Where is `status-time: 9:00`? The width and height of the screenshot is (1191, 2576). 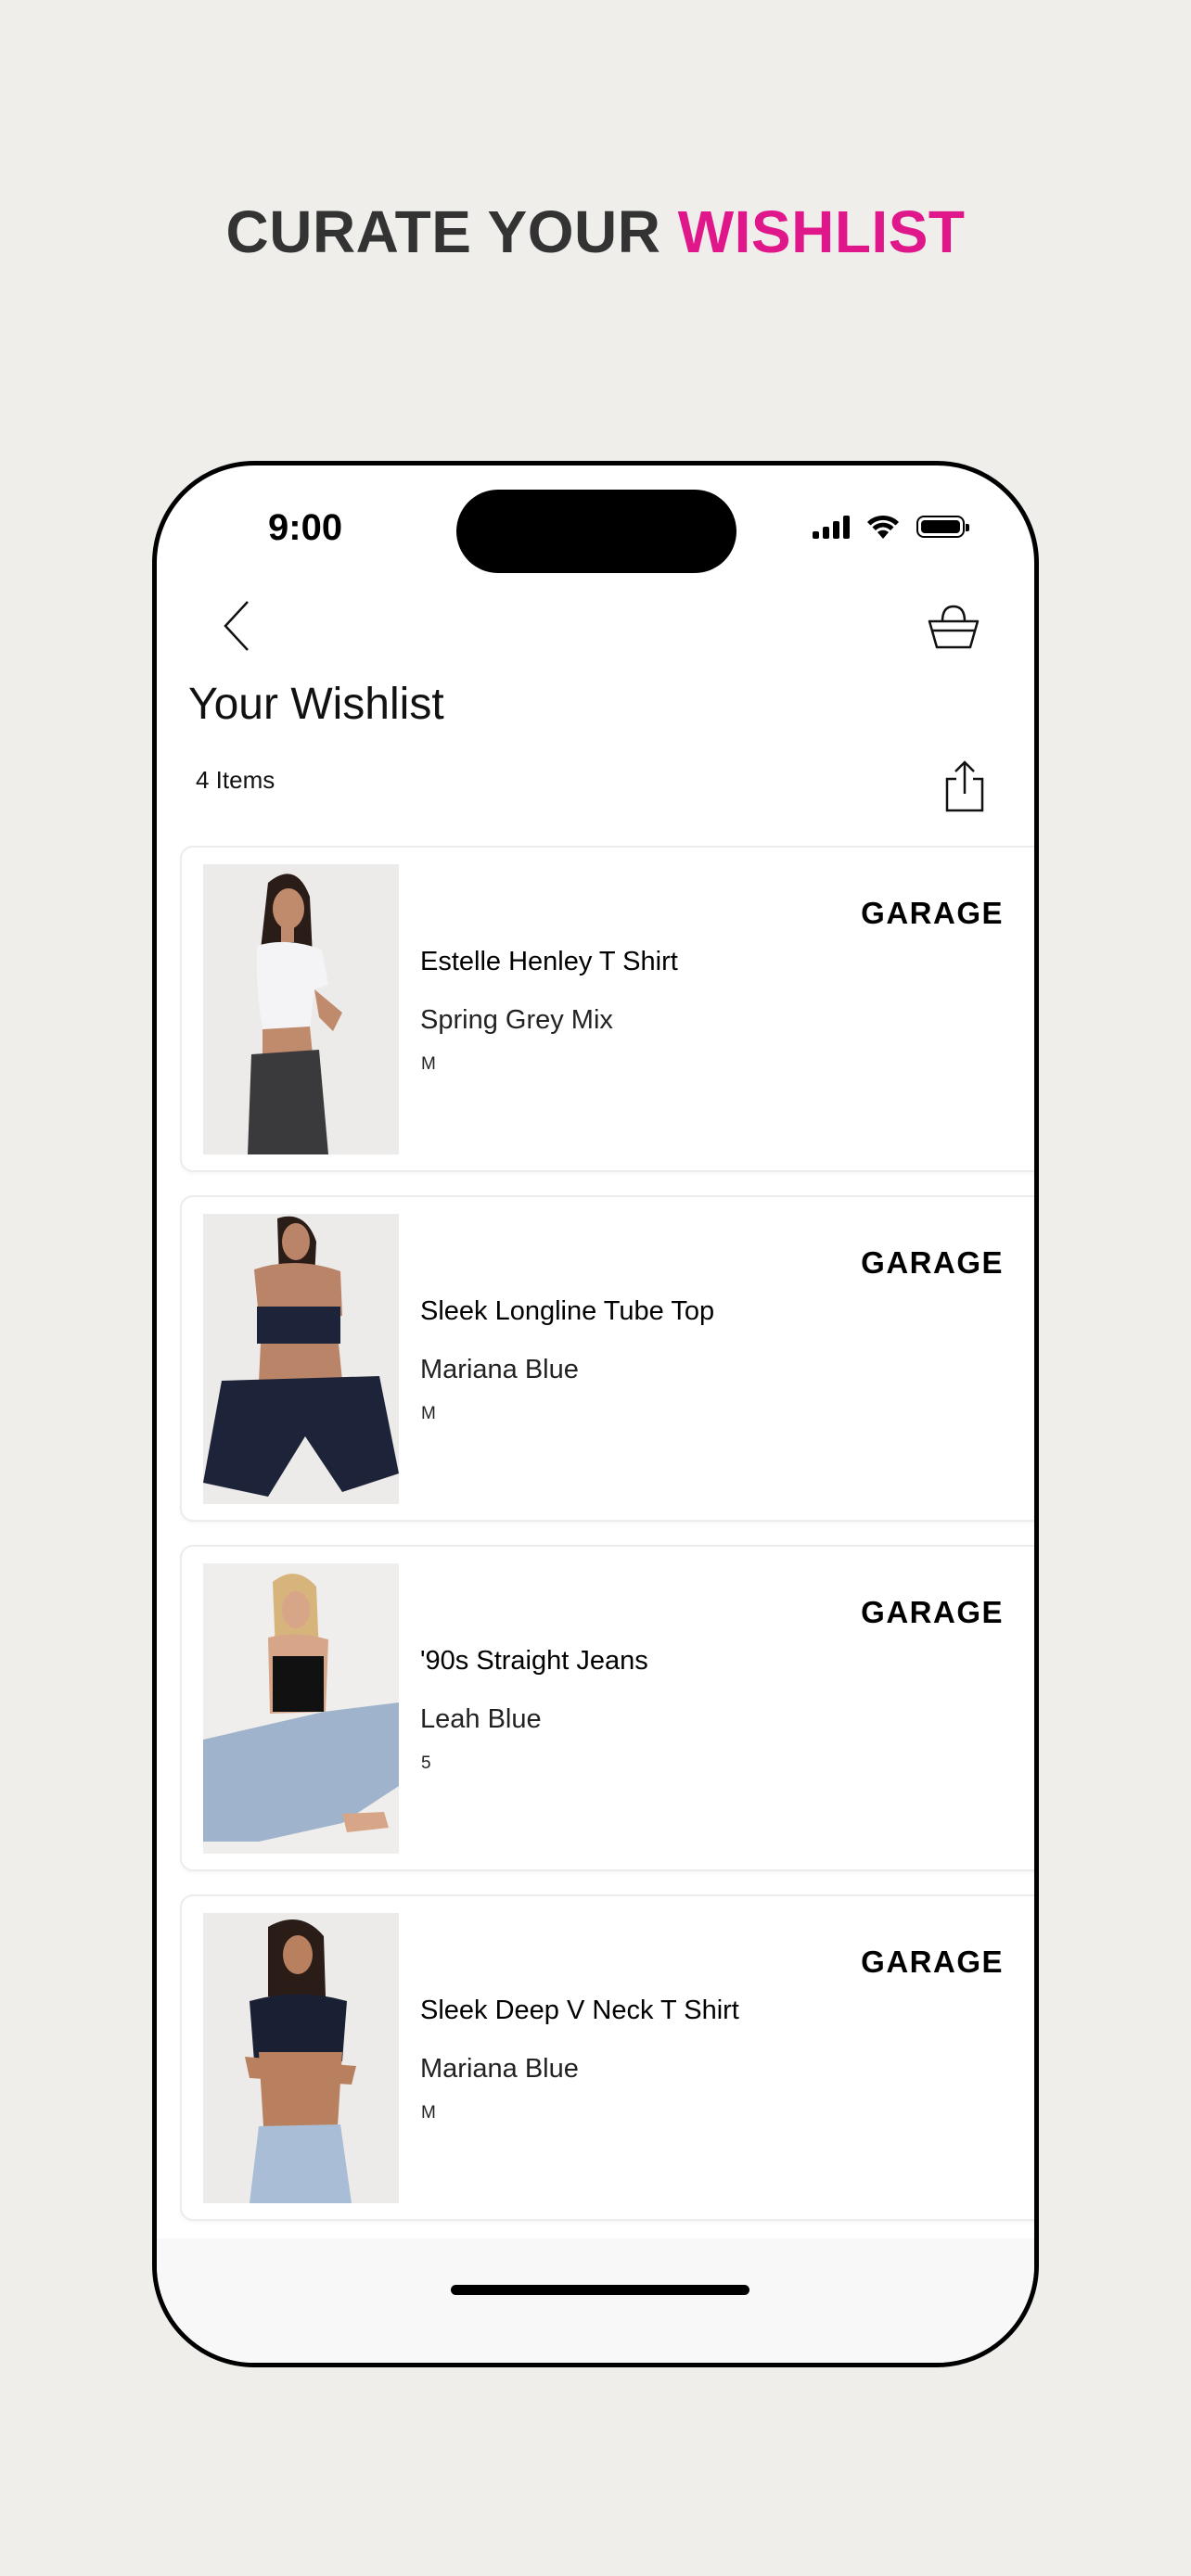
status-time: 9:00 is located at coordinates (305, 528).